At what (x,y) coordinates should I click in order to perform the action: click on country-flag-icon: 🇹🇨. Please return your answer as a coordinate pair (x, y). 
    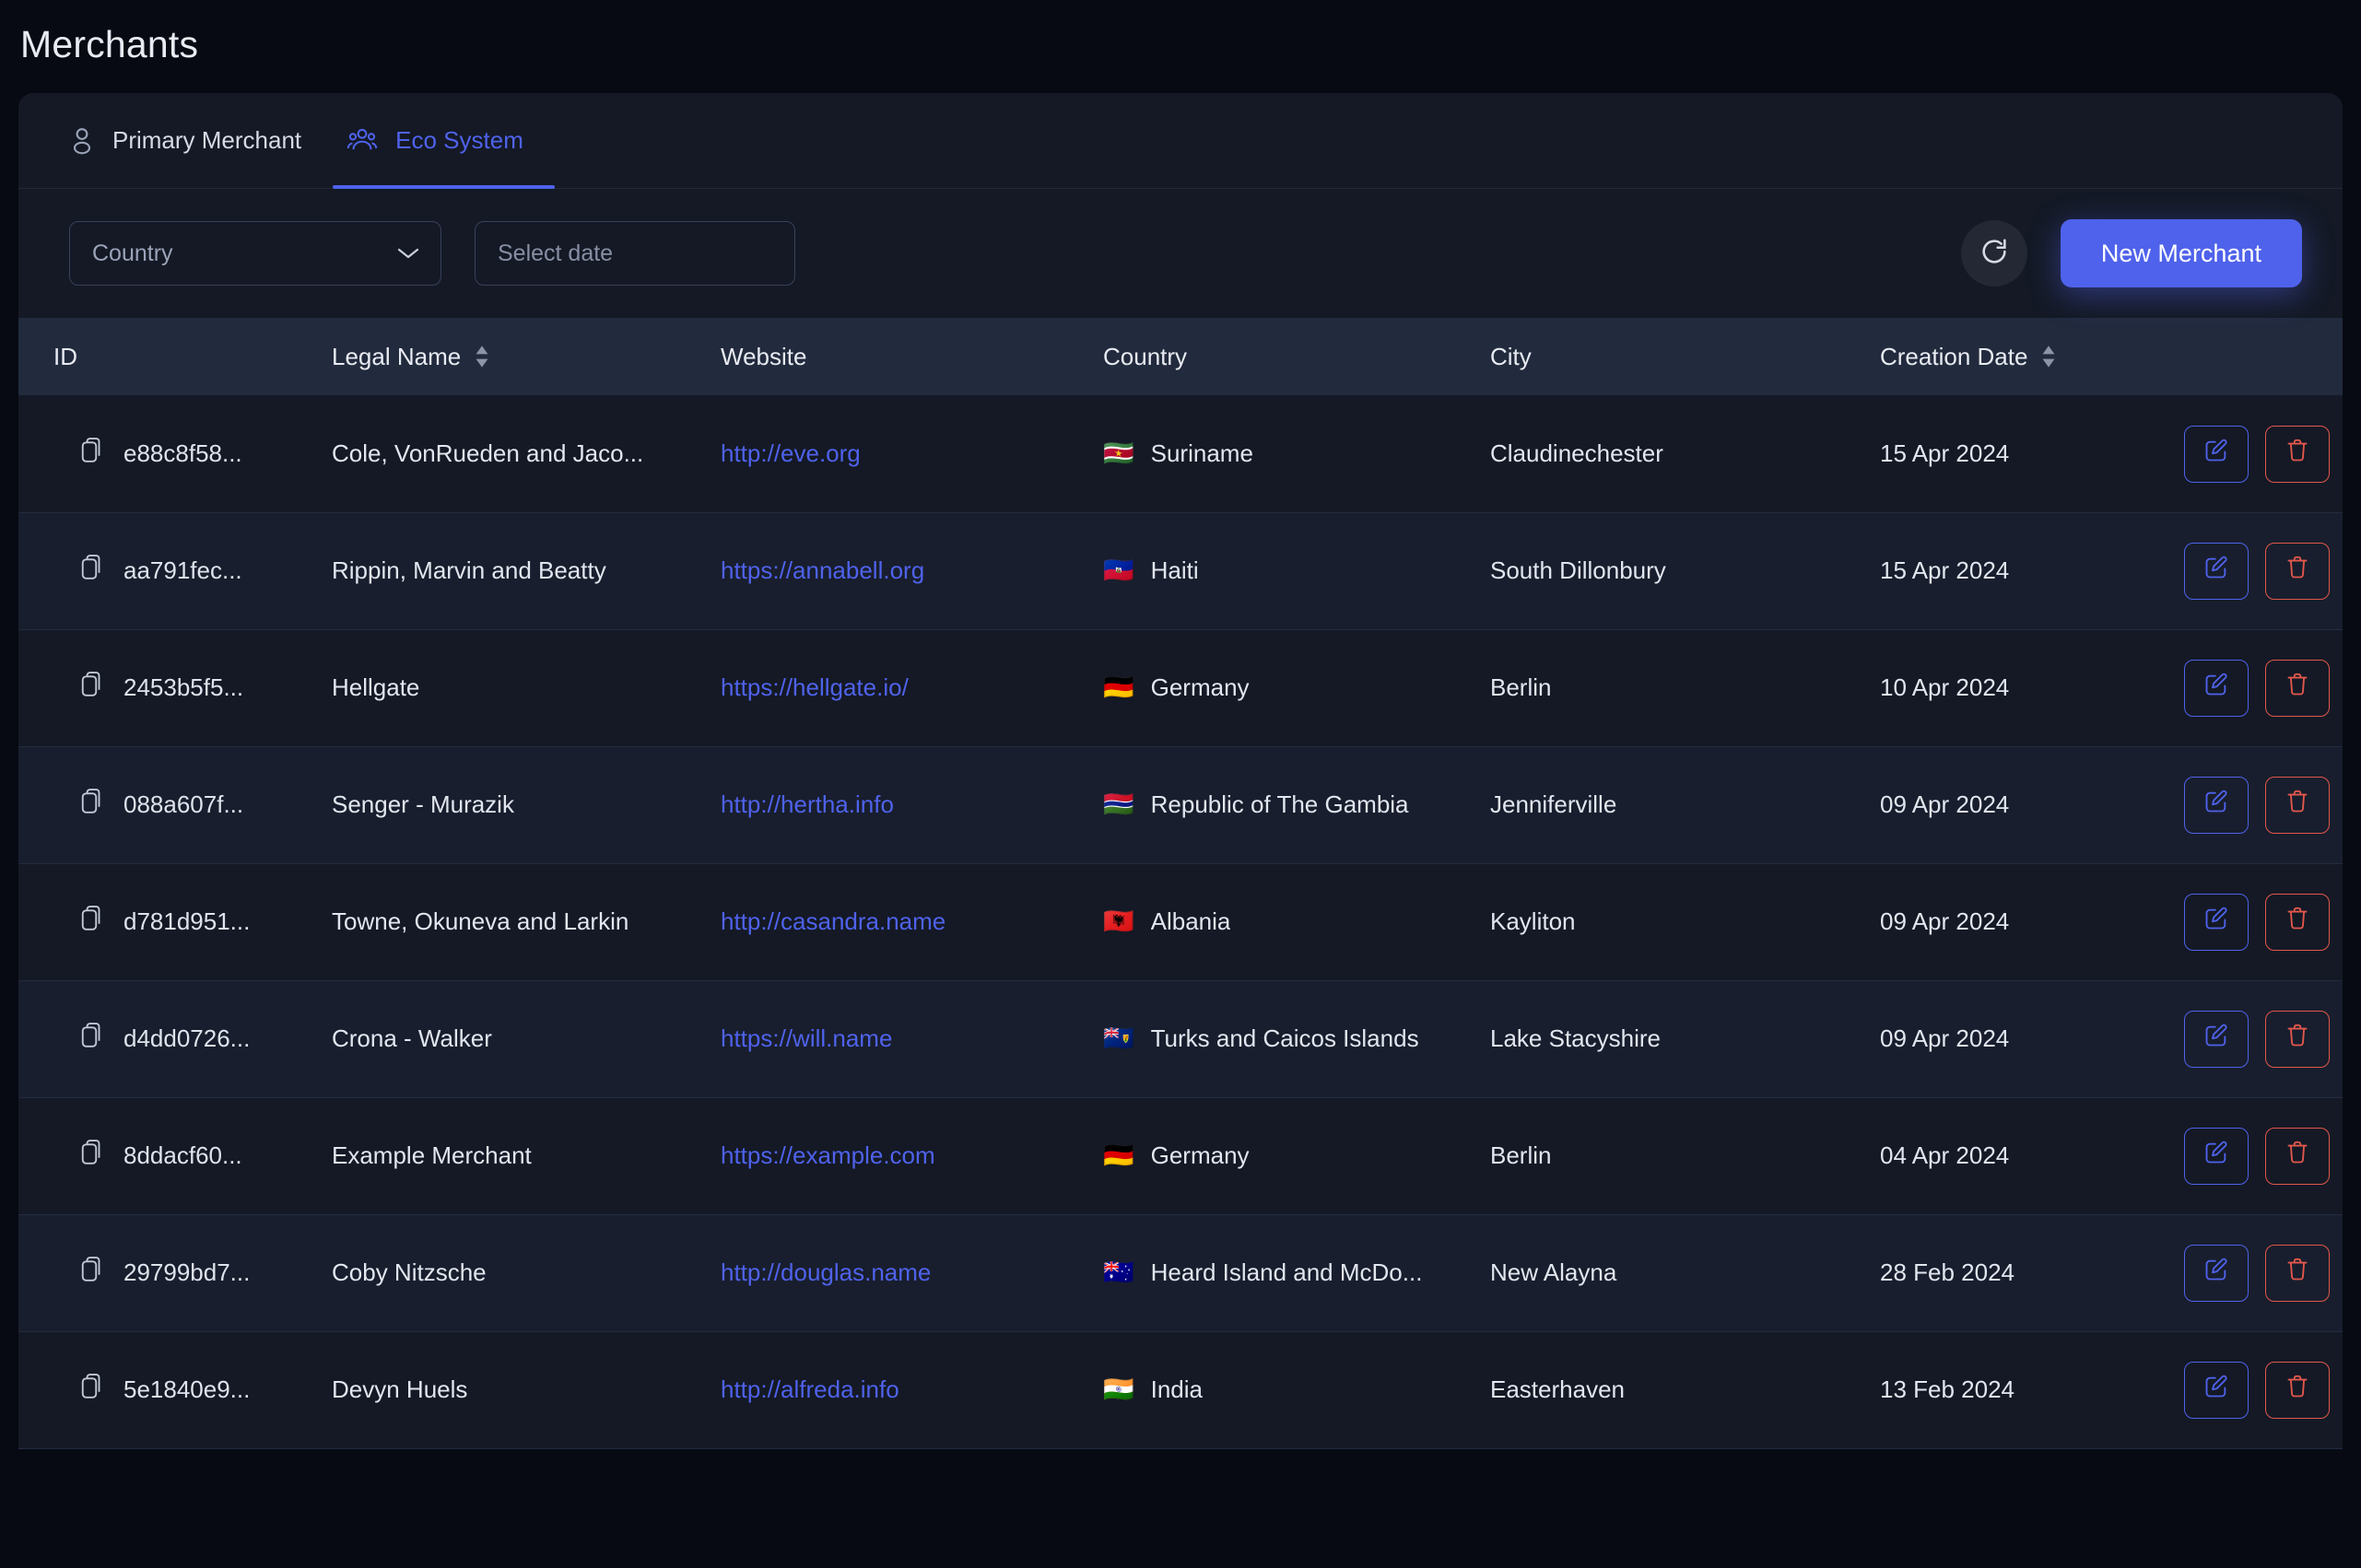
    Looking at the image, I should click on (1118, 1039).